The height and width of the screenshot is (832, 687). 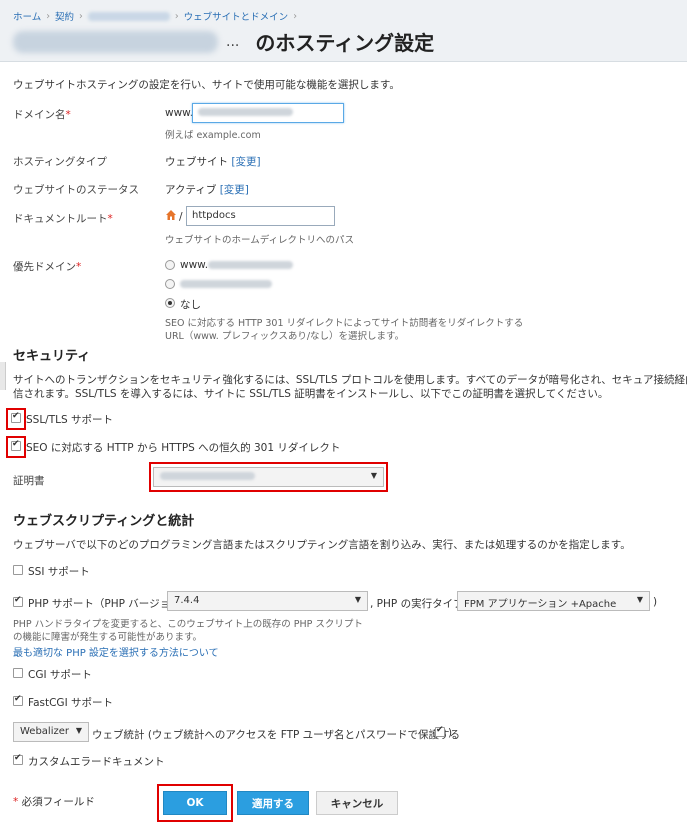 I want to click on required-note: * 必須フィールド, so click(x=54, y=801).